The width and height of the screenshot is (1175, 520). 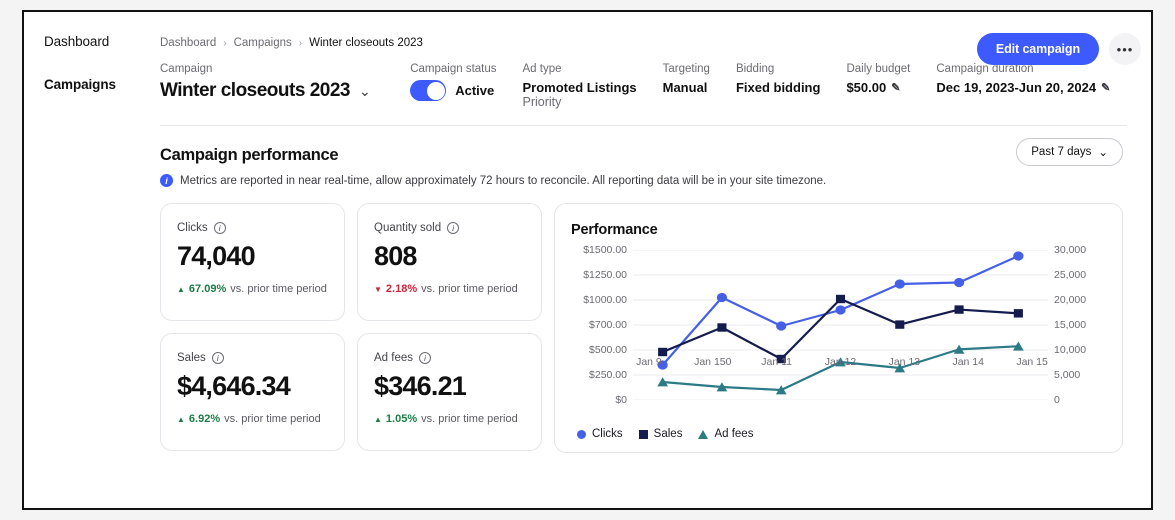 I want to click on metric-delta: ▲ 67.09% vs. prior time period, so click(x=252, y=289).